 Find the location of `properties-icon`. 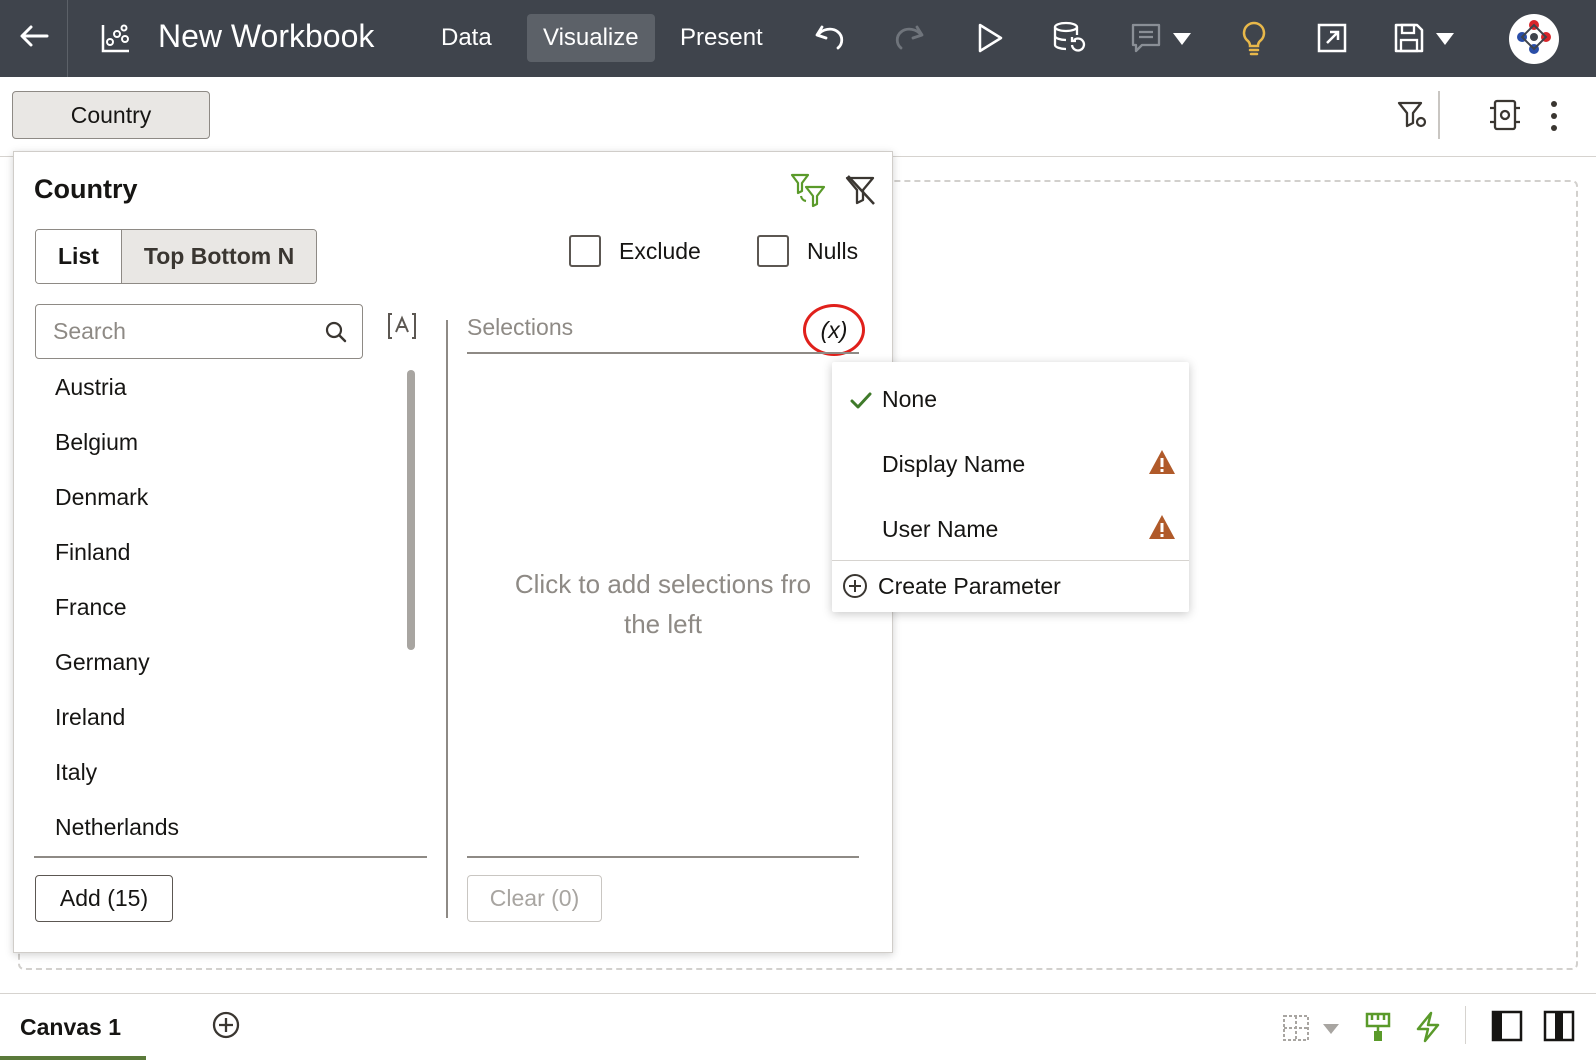

properties-icon is located at coordinates (1505, 115).